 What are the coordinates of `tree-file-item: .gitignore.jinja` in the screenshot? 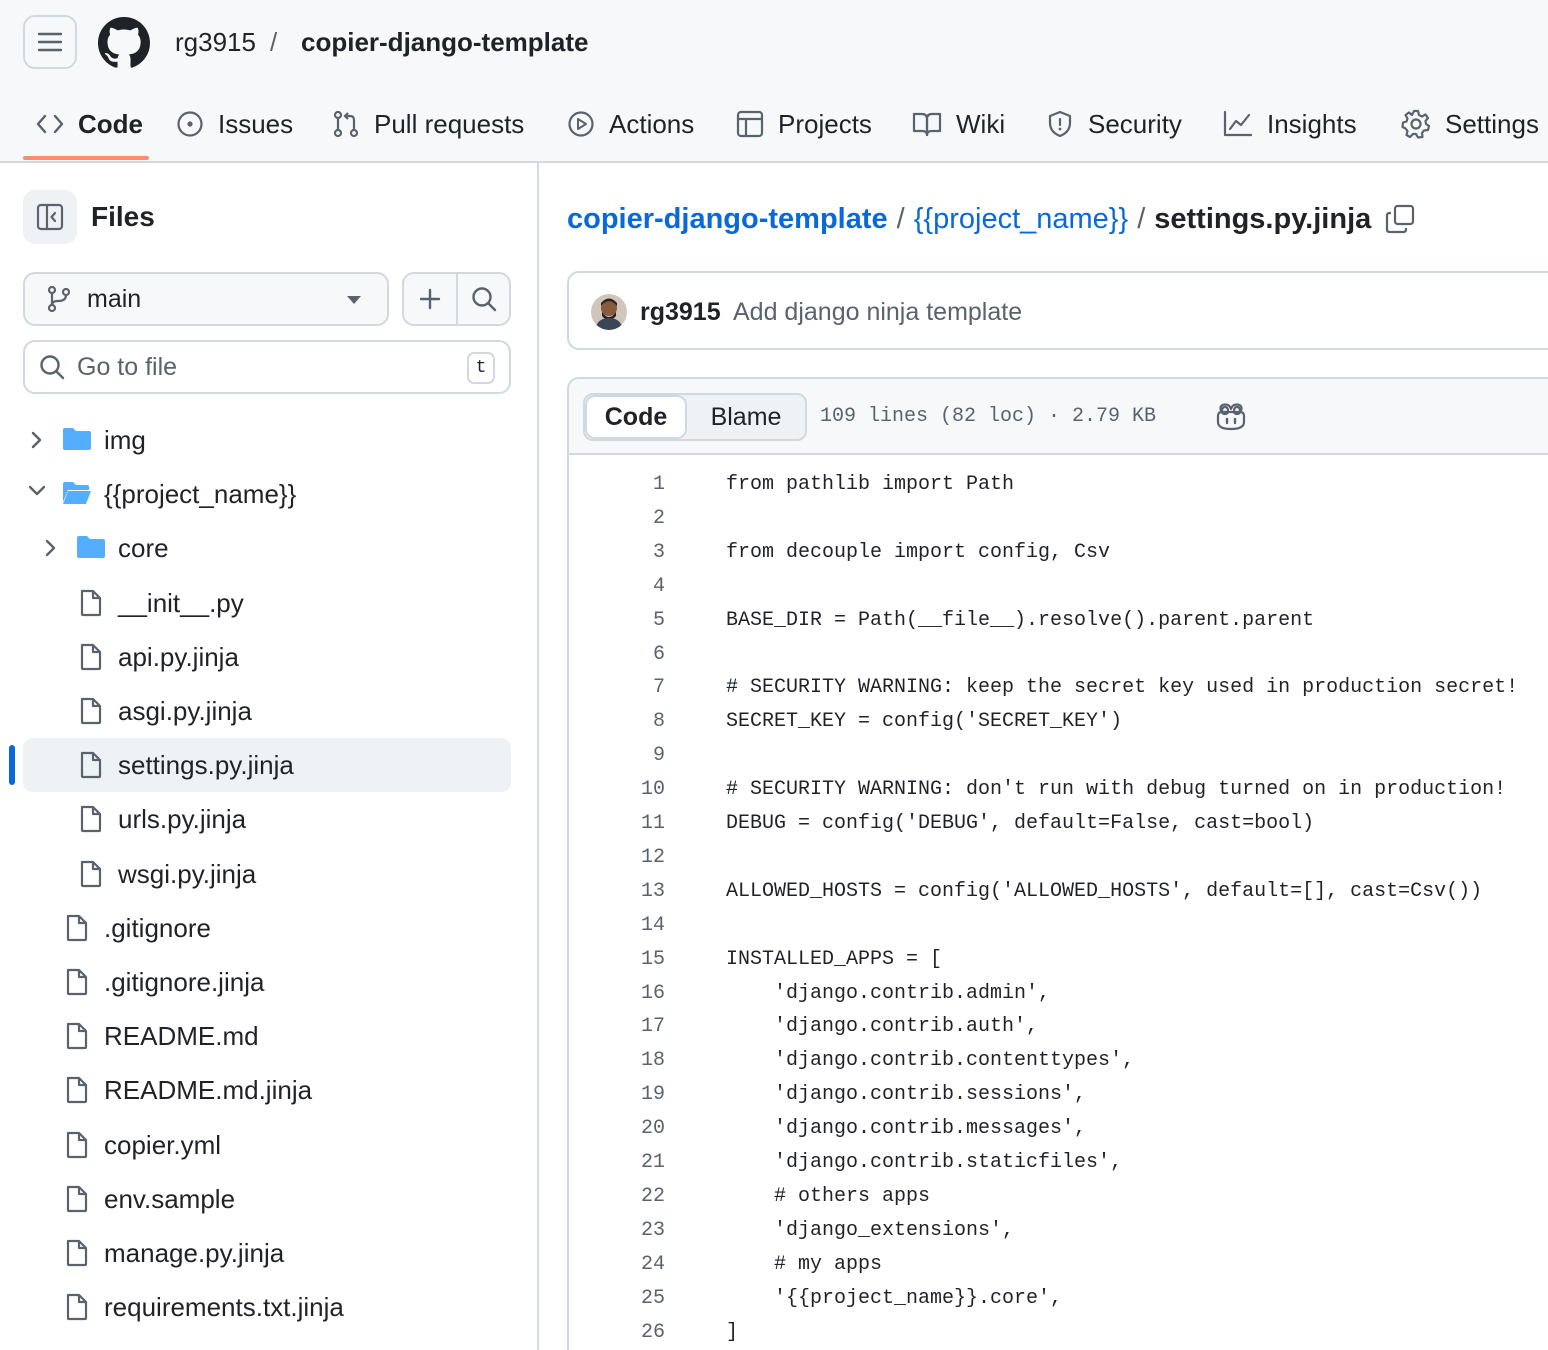 It's located at (267, 982).